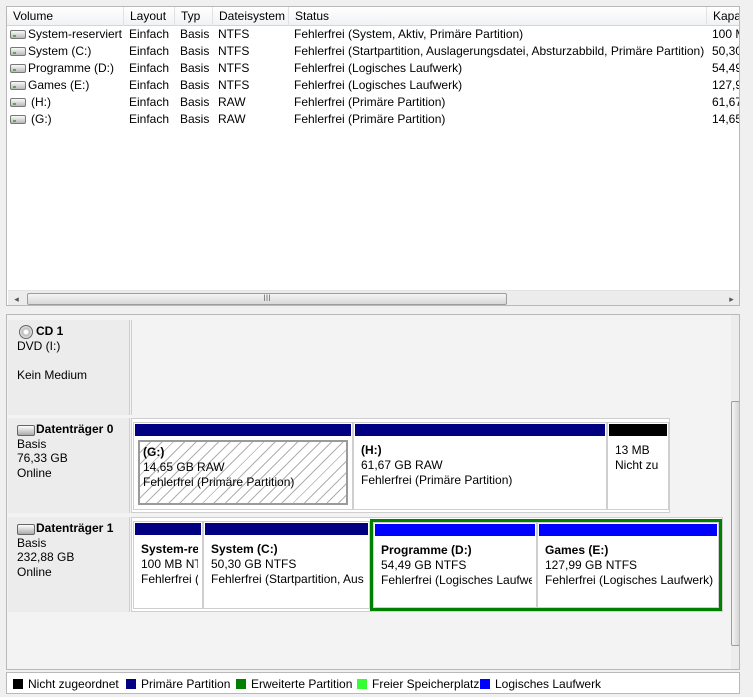 This screenshot has height=697, width=753. I want to click on partition-status: Fehlerfrei (Startpartition, Aus, so click(287, 579).